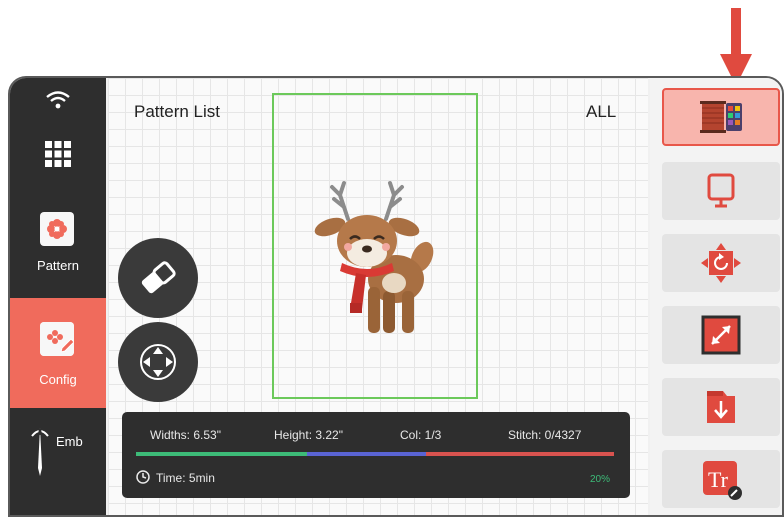  I want to click on thread-color-icon, so click(721, 117).